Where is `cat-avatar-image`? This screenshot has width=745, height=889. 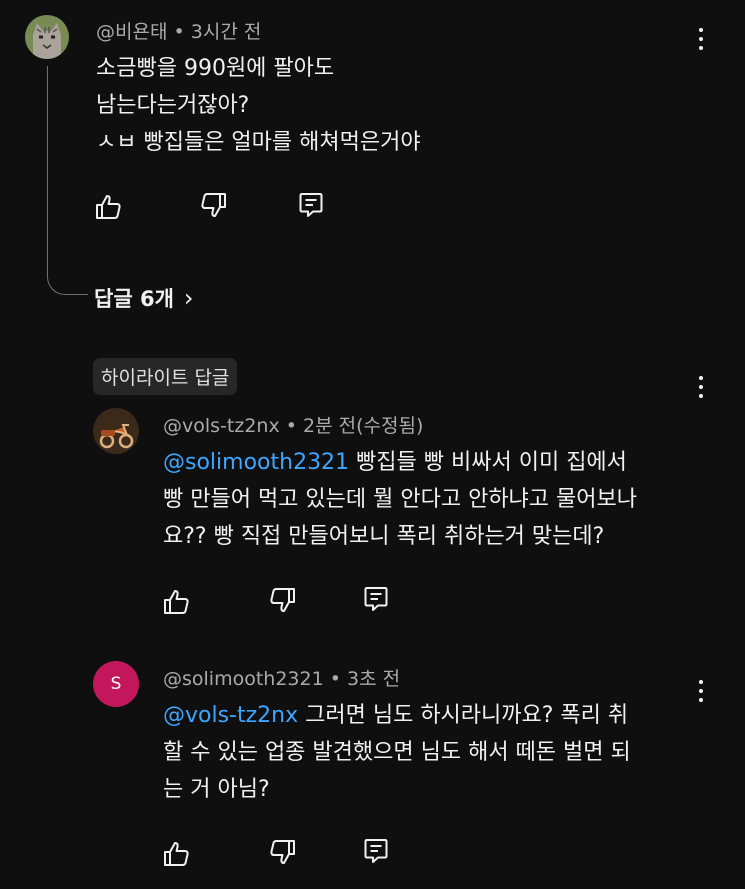 cat-avatar-image is located at coordinates (47, 37).